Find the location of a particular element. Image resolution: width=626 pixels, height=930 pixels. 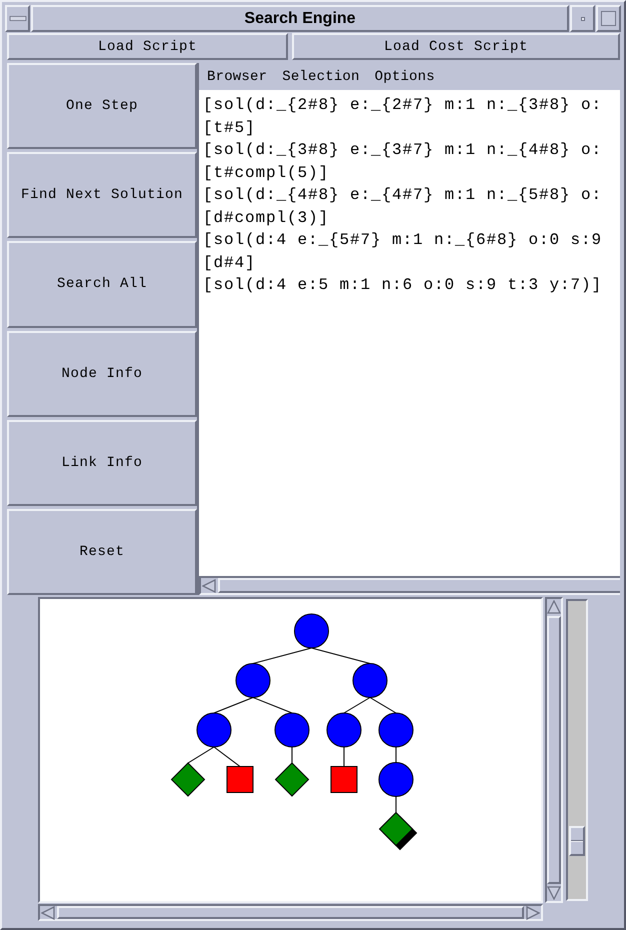

command-button: Search All is located at coordinates (102, 284).